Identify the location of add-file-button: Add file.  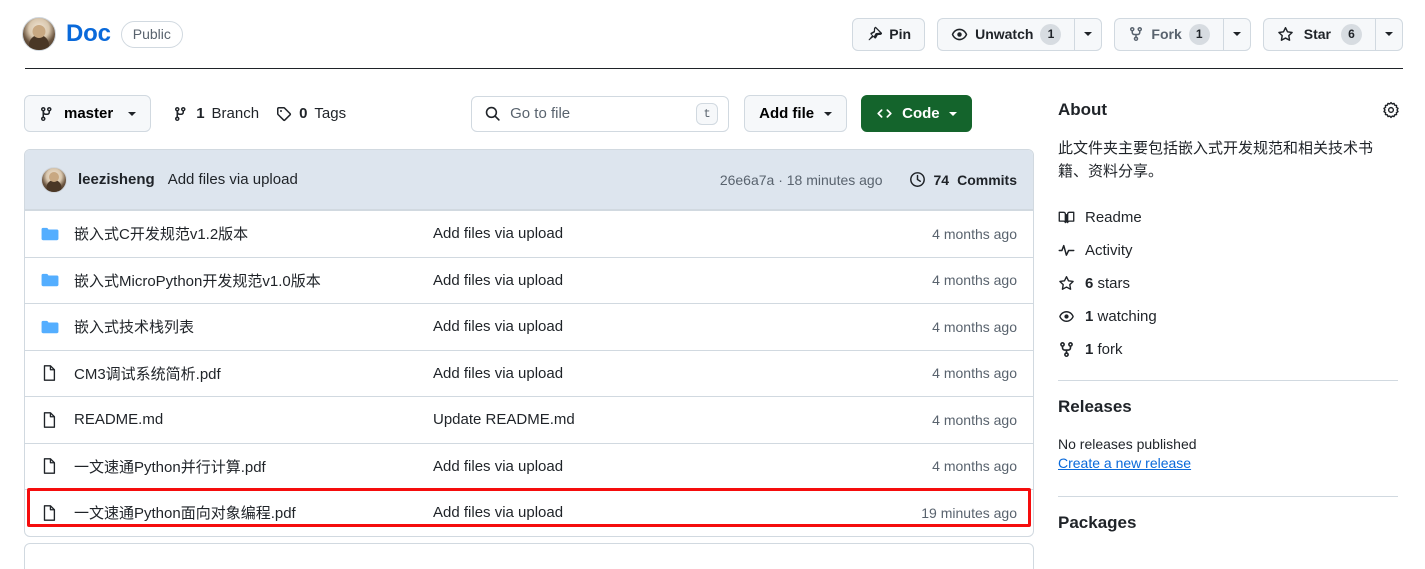
(796, 113).